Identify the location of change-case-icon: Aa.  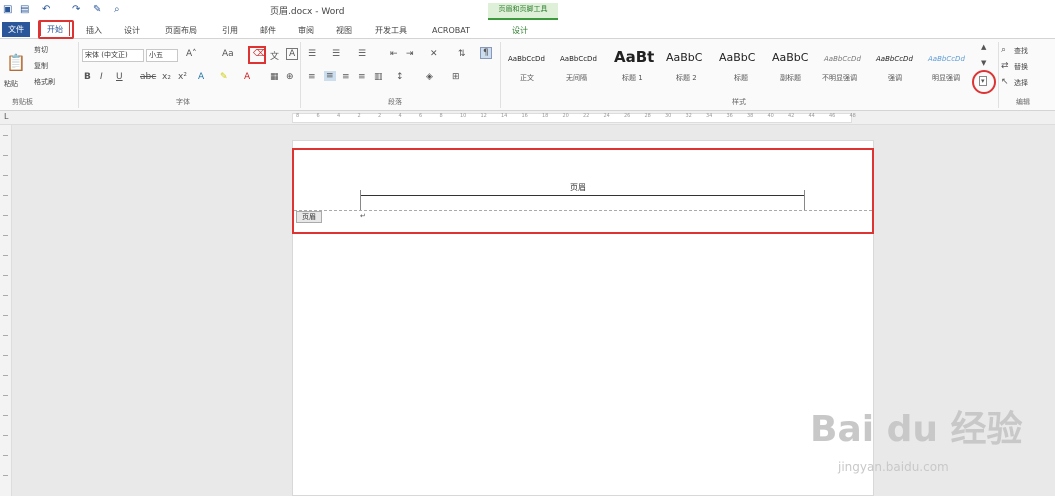
(228, 54).